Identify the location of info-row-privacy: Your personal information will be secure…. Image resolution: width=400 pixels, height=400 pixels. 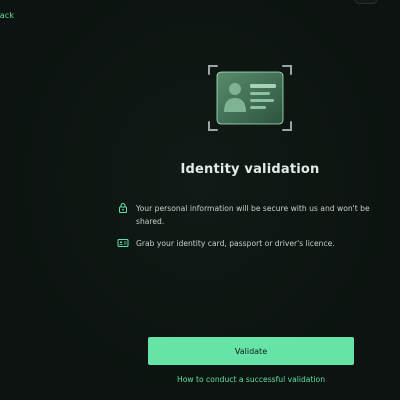
(252, 215).